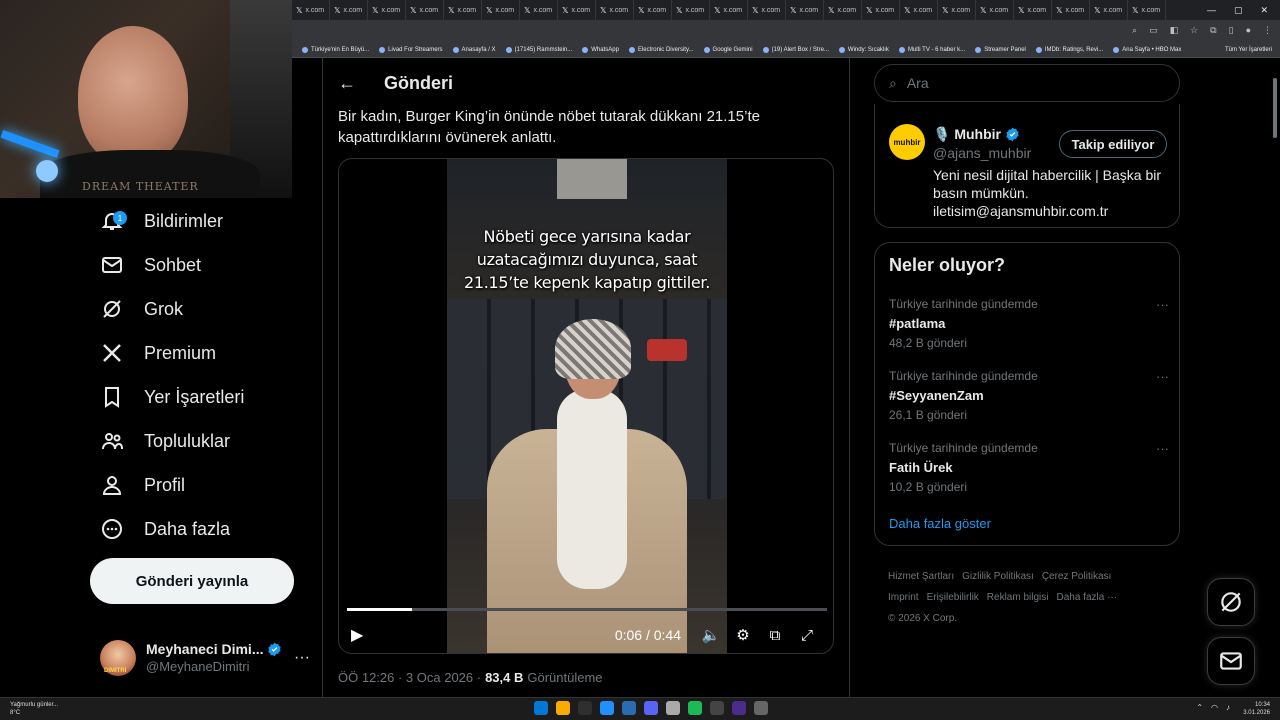 The width and height of the screenshot is (1280, 720). I want to click on author-handle: @ajans_muhbir, so click(982, 153).